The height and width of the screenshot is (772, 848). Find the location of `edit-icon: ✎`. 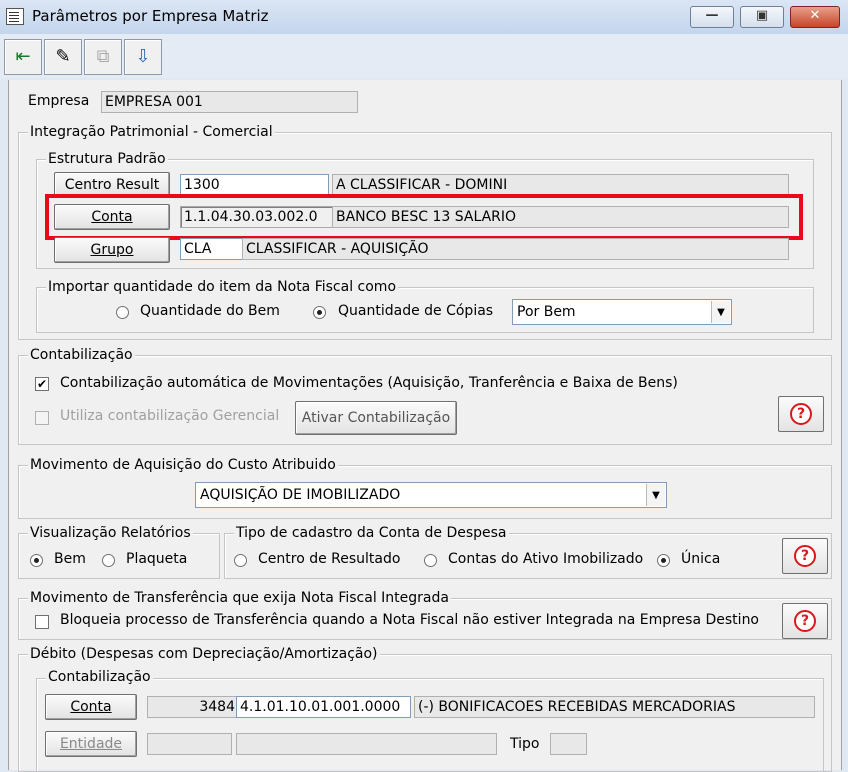

edit-icon: ✎ is located at coordinates (63, 56).